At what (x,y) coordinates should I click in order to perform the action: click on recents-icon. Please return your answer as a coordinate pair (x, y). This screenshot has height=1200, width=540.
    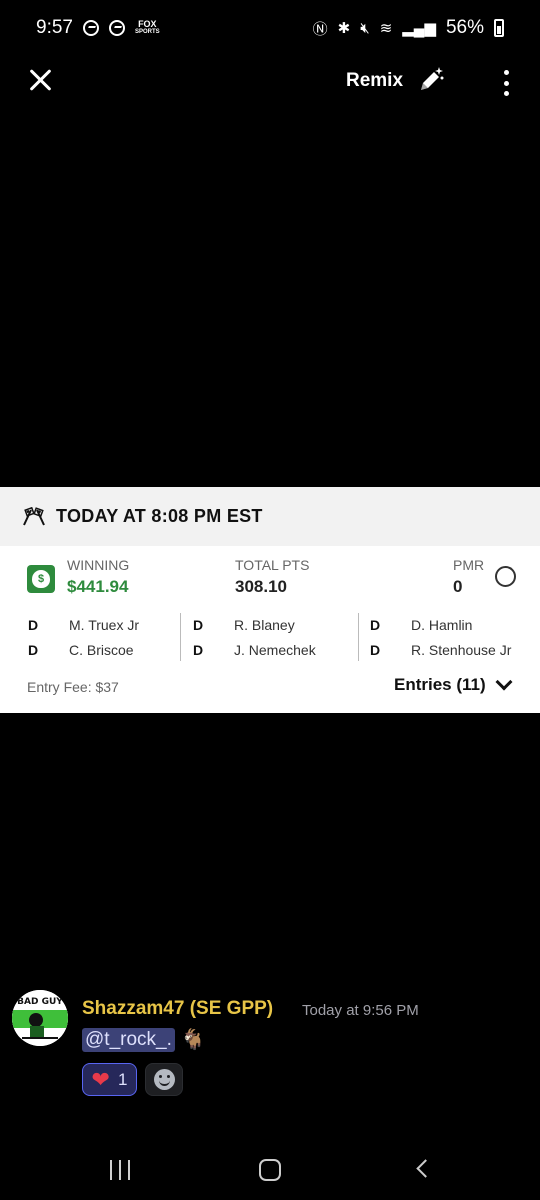
    Looking at the image, I should click on (120, 1170).